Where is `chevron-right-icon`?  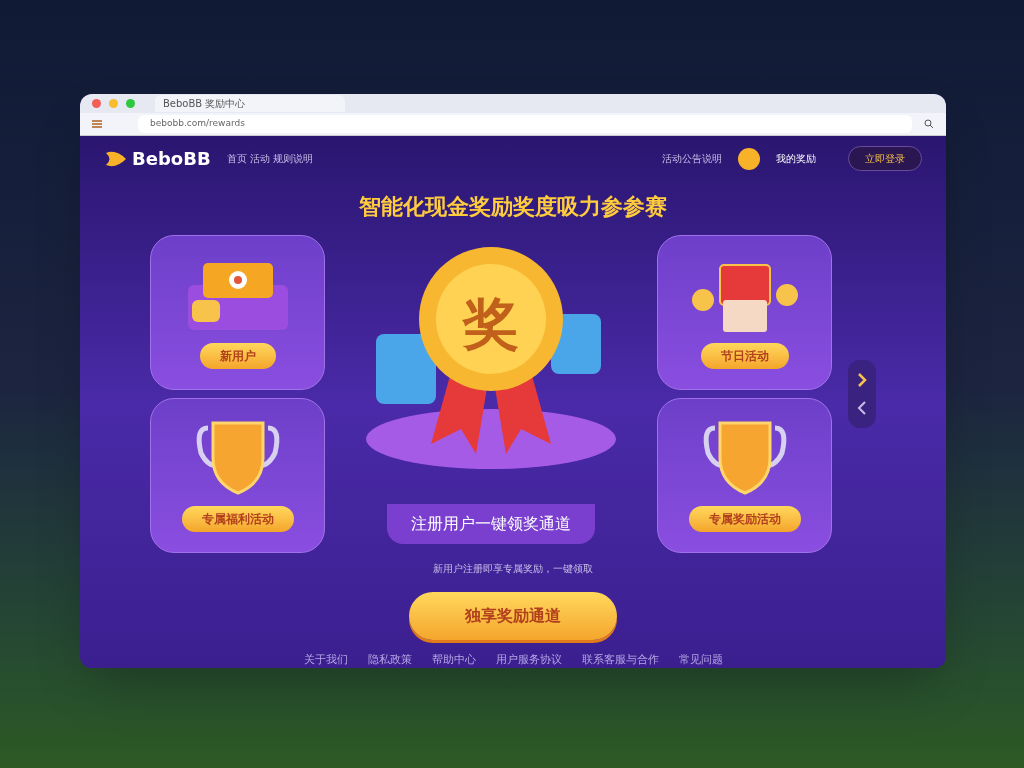 chevron-right-icon is located at coordinates (862, 379).